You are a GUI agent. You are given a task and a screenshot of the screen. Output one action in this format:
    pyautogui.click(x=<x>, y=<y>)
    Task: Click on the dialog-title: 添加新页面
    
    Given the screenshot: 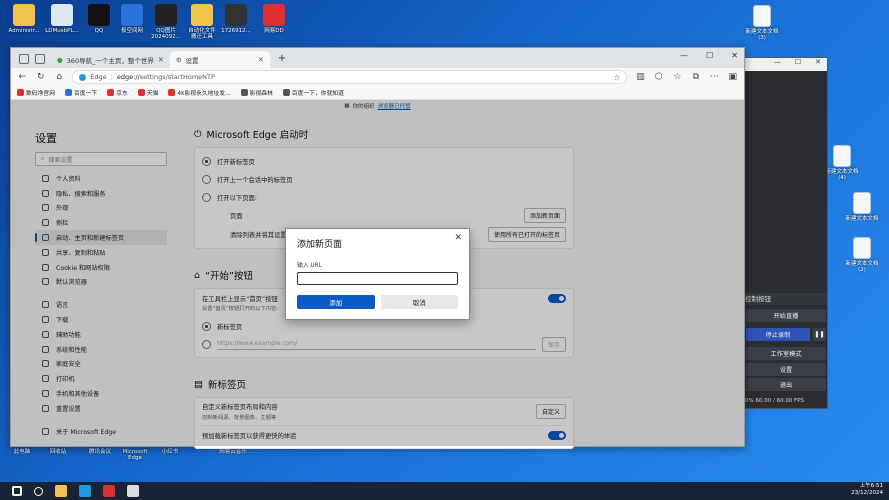 What is the action you would take?
    pyautogui.click(x=320, y=245)
    